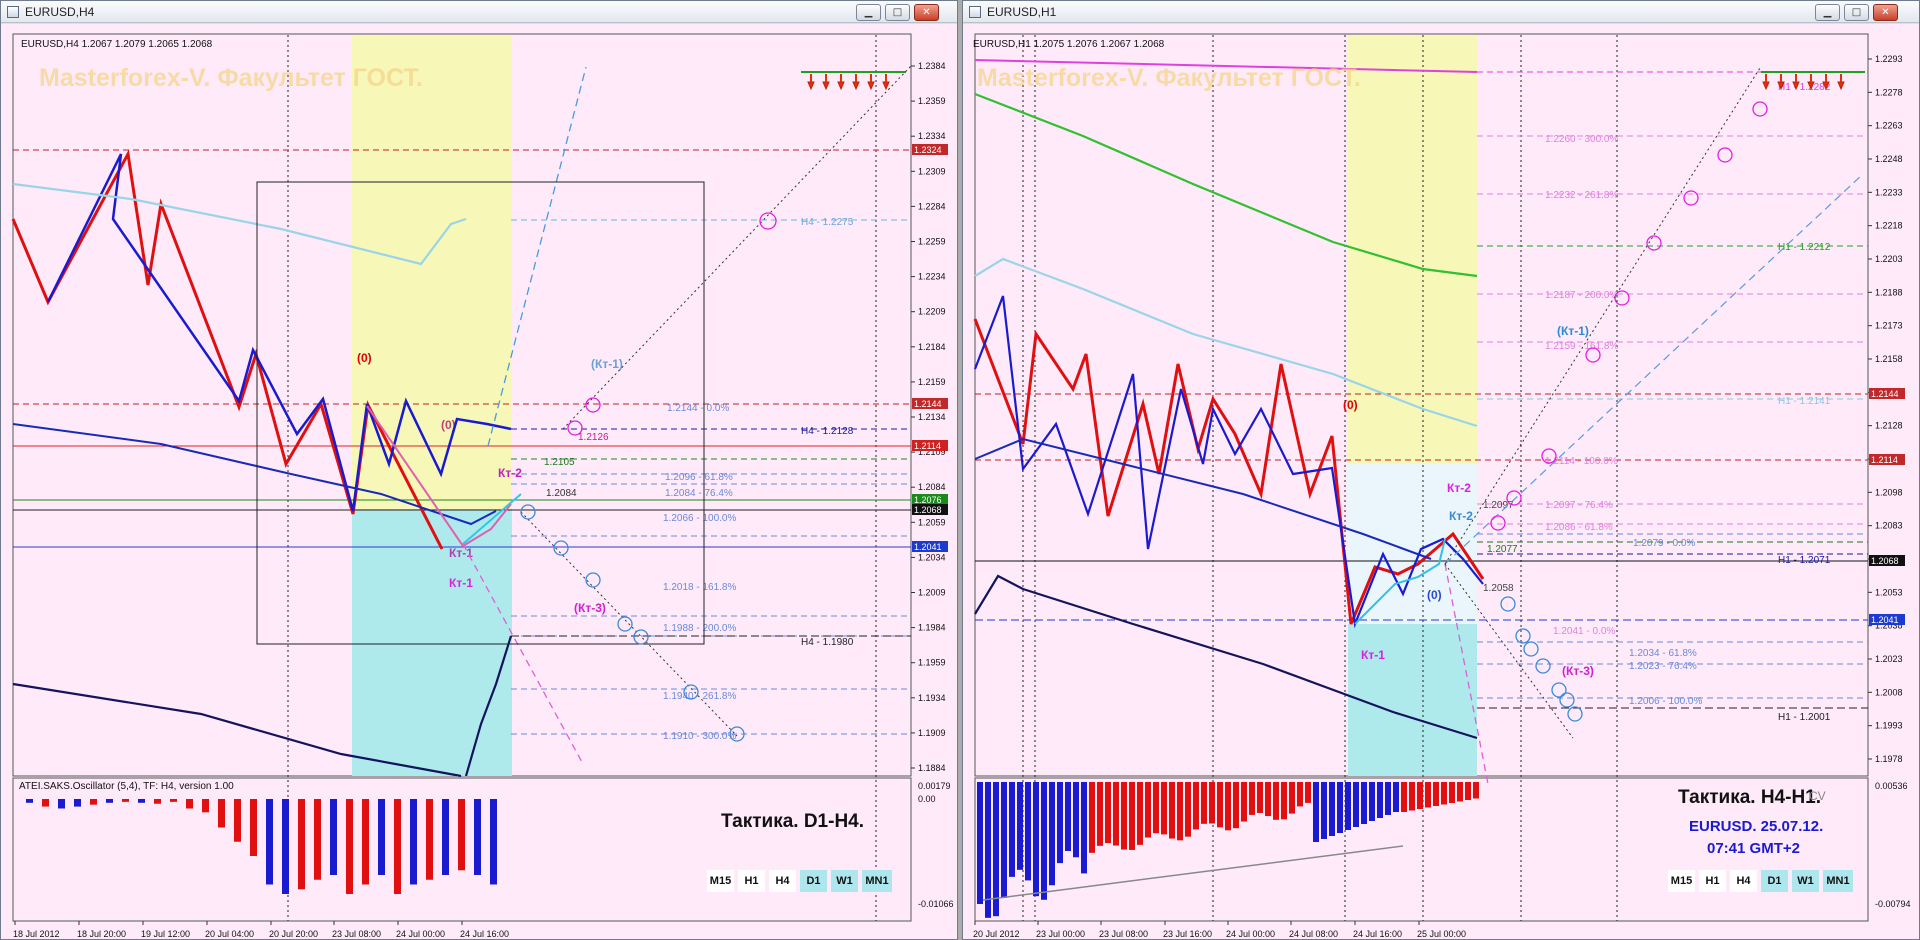 The image size is (1920, 940). I want to click on price-tick-label: 1.2158, so click(1889, 359).